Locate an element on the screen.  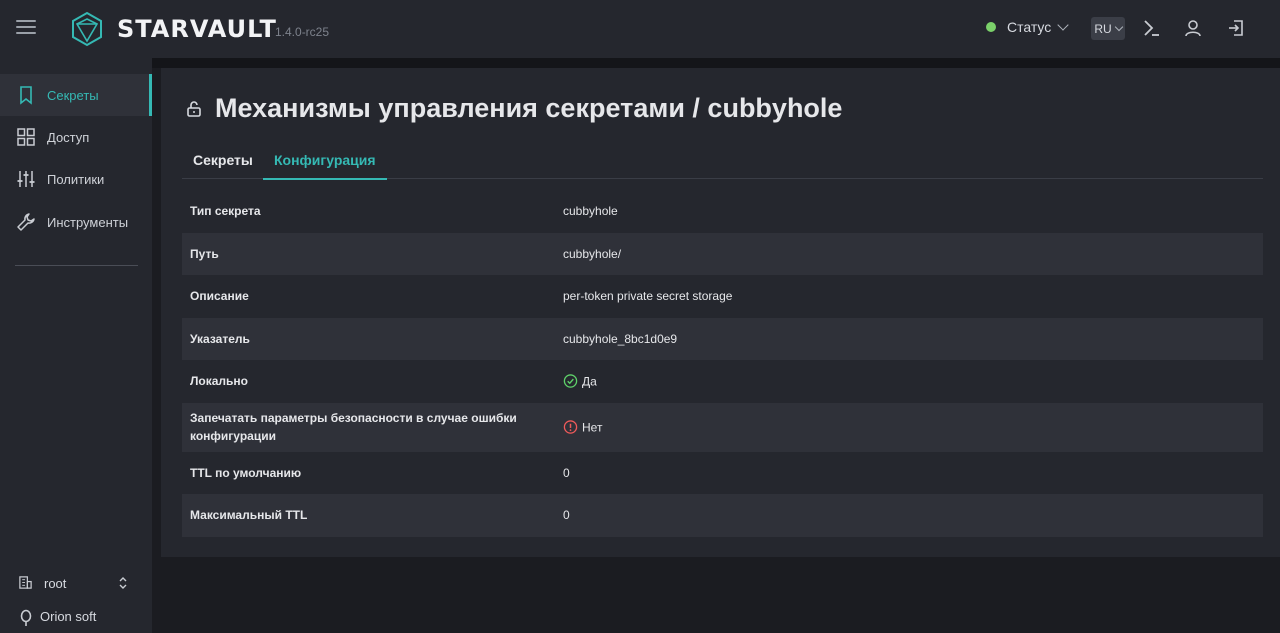
chevron-updown-icon is located at coordinates (123, 583).